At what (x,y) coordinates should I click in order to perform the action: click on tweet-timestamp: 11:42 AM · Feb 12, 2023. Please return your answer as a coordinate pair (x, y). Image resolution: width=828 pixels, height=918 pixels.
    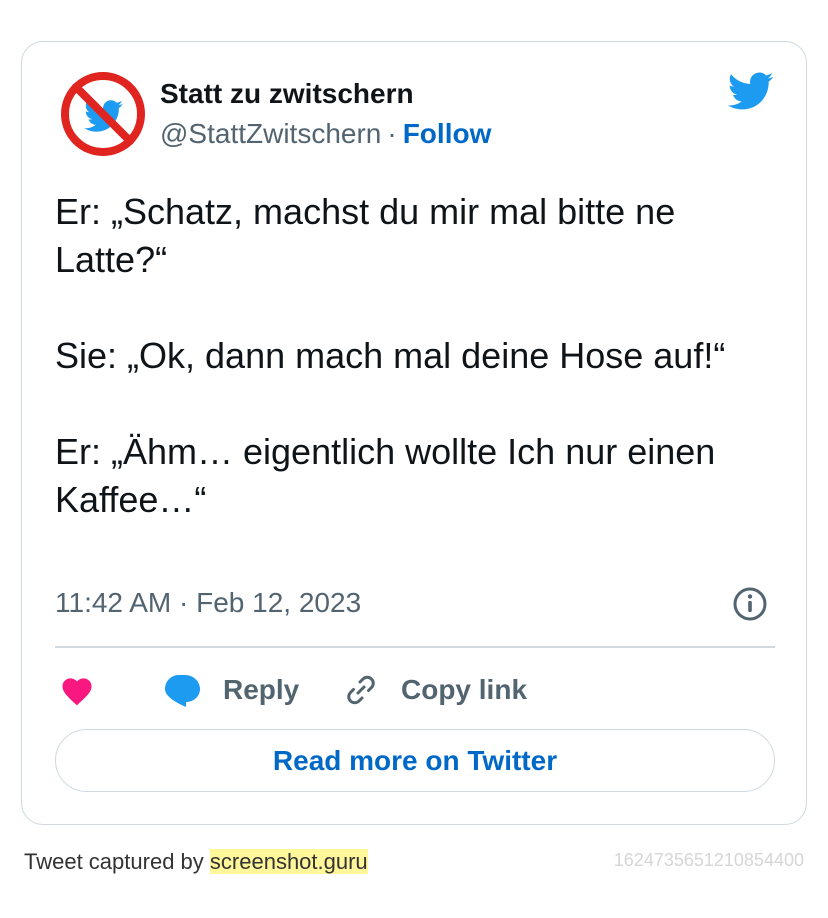
    Looking at the image, I should click on (208, 603).